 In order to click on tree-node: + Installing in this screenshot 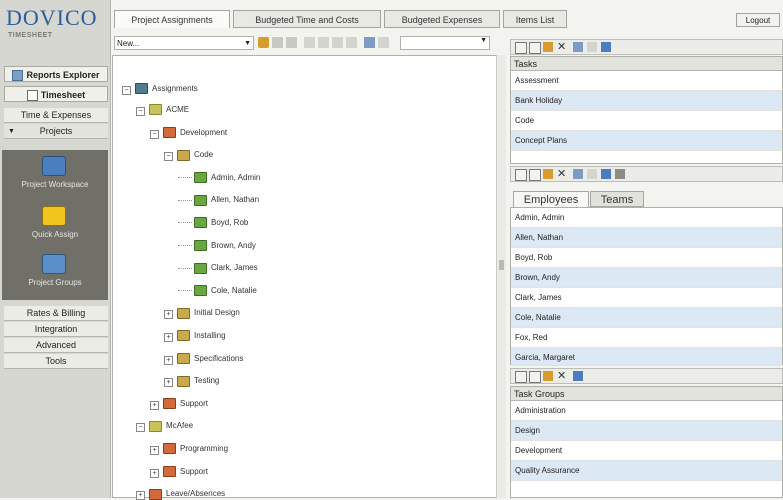, I will do `click(195, 336)`.